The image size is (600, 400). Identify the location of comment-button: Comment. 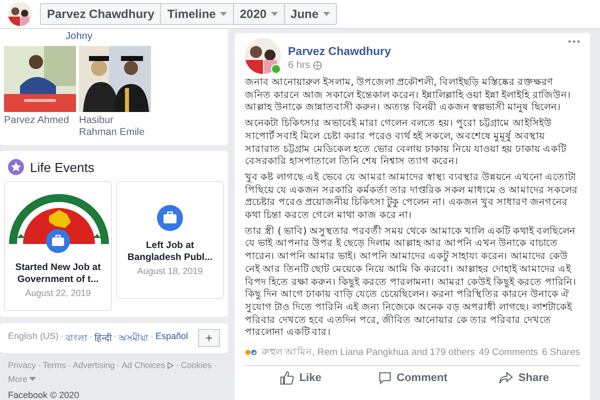
(412, 378).